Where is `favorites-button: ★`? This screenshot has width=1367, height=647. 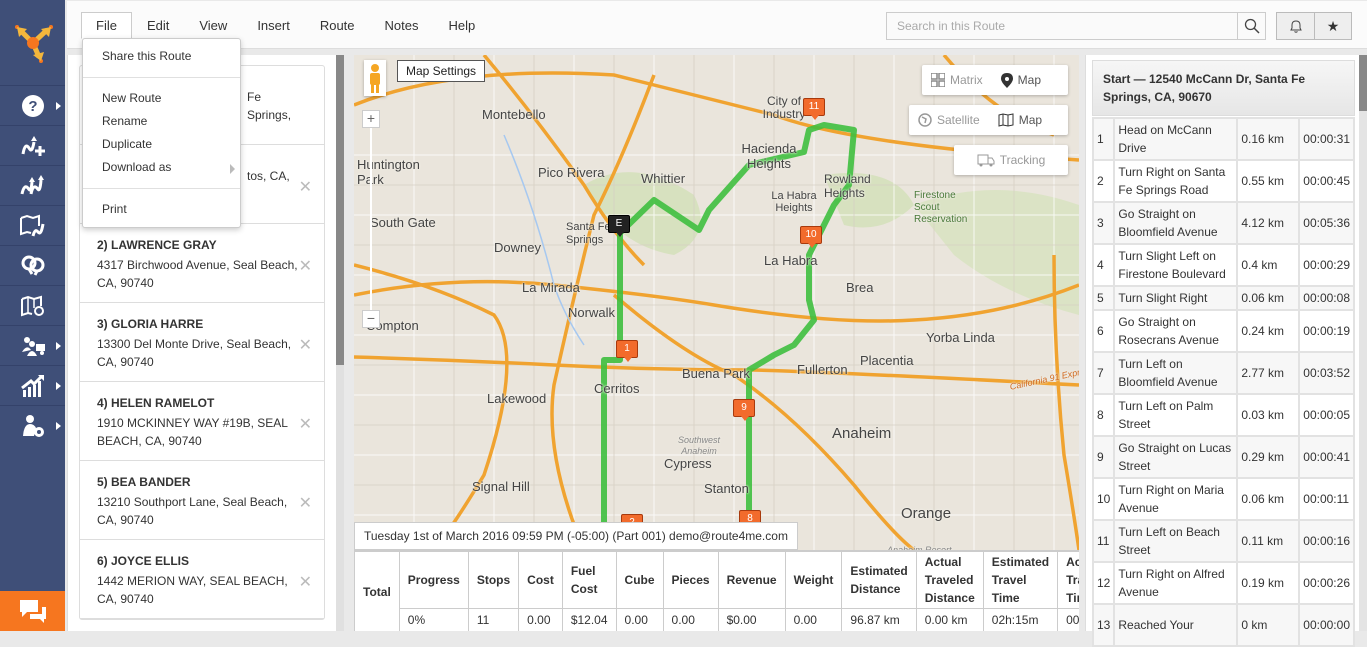 favorites-button: ★ is located at coordinates (1332, 26).